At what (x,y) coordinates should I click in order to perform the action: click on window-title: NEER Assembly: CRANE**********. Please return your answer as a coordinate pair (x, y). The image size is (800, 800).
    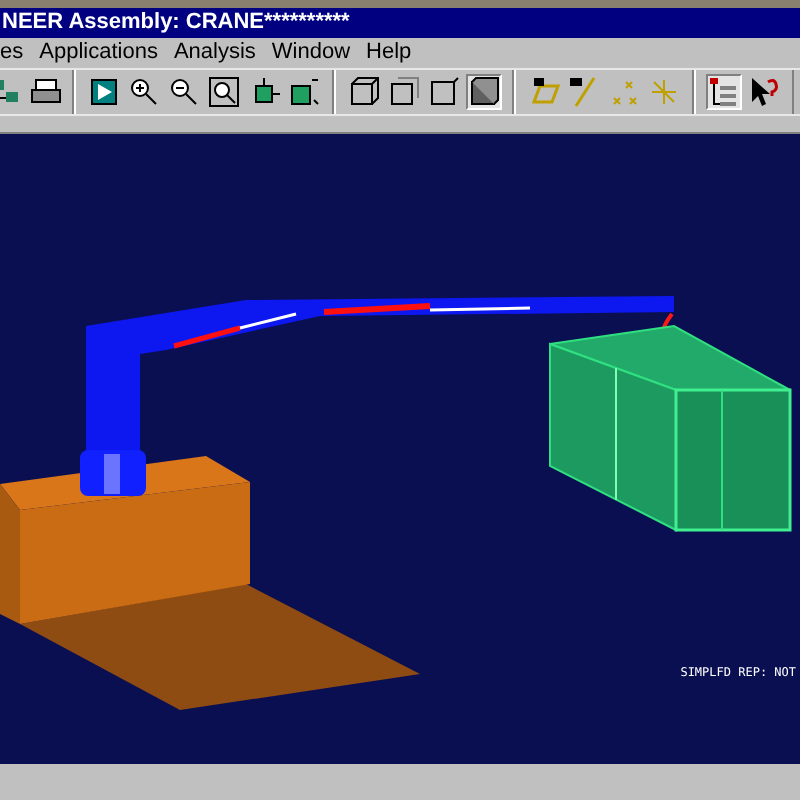
    Looking at the image, I should click on (176, 23).